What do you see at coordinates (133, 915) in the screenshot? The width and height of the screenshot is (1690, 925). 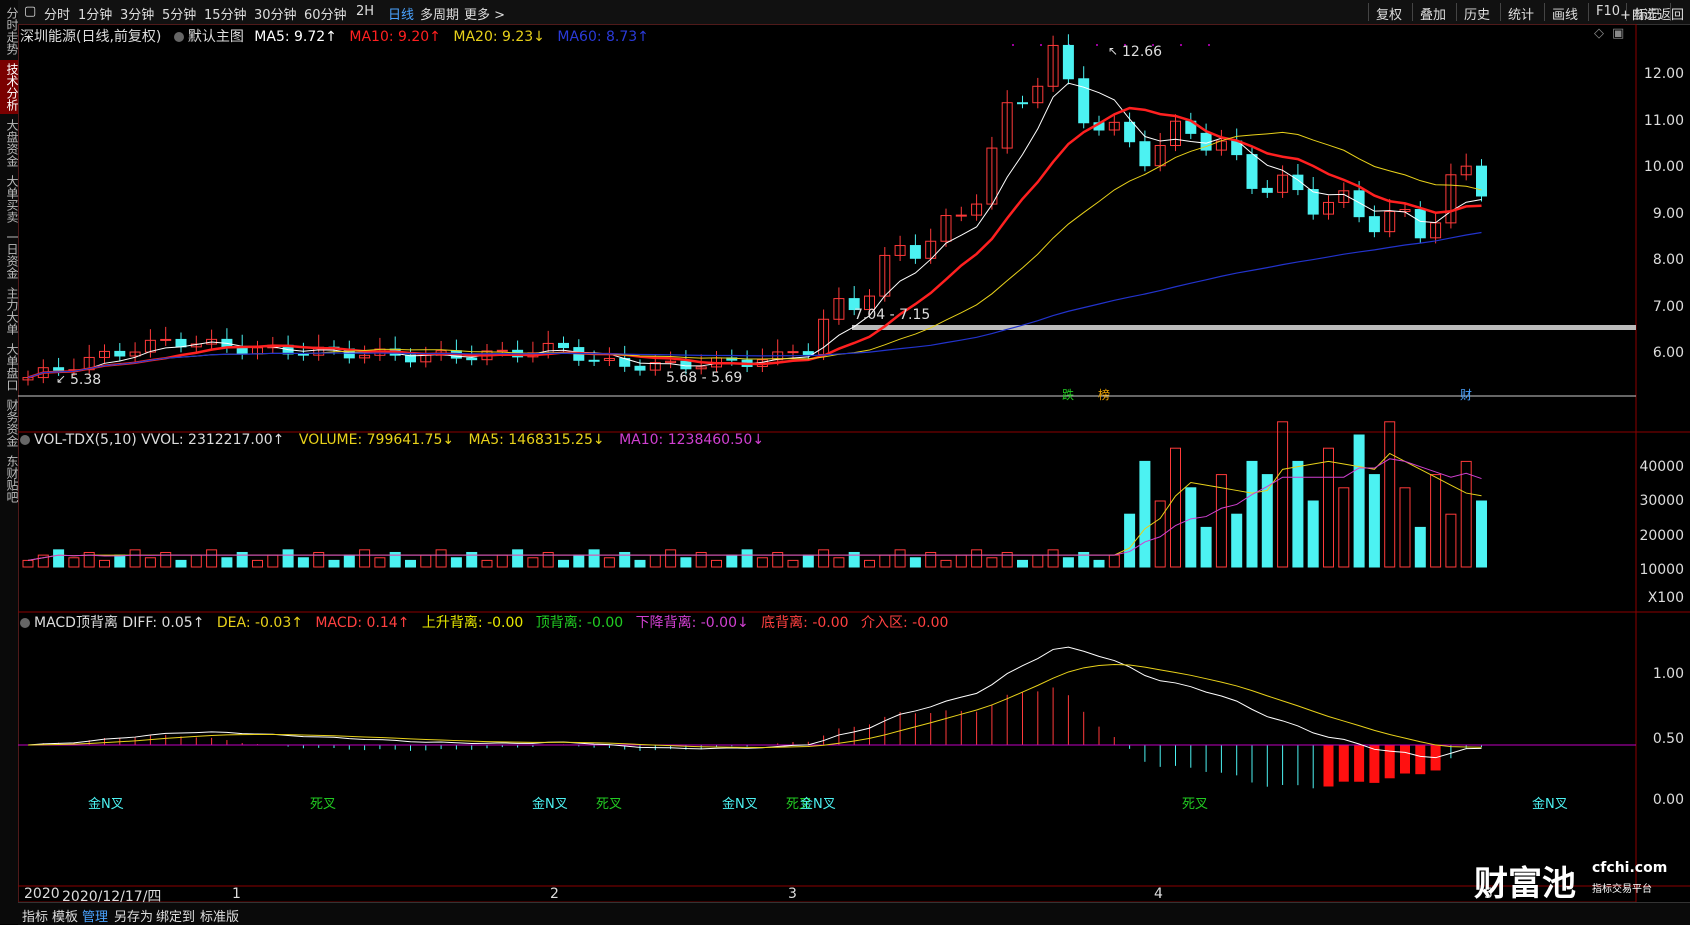 I see `status-save-as: 另存为` at bounding box center [133, 915].